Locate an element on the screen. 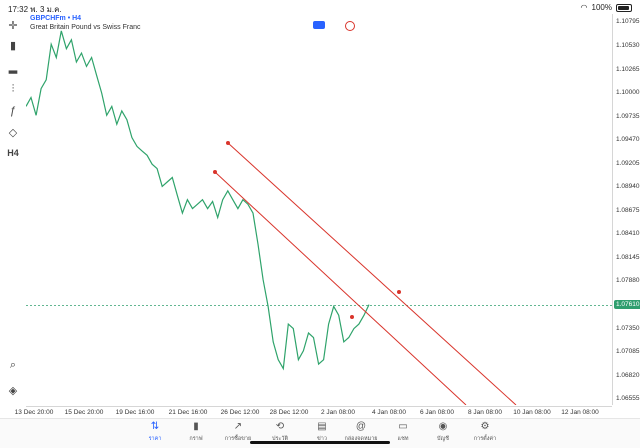  status-right: ◠ 100% is located at coordinates (606, 7).